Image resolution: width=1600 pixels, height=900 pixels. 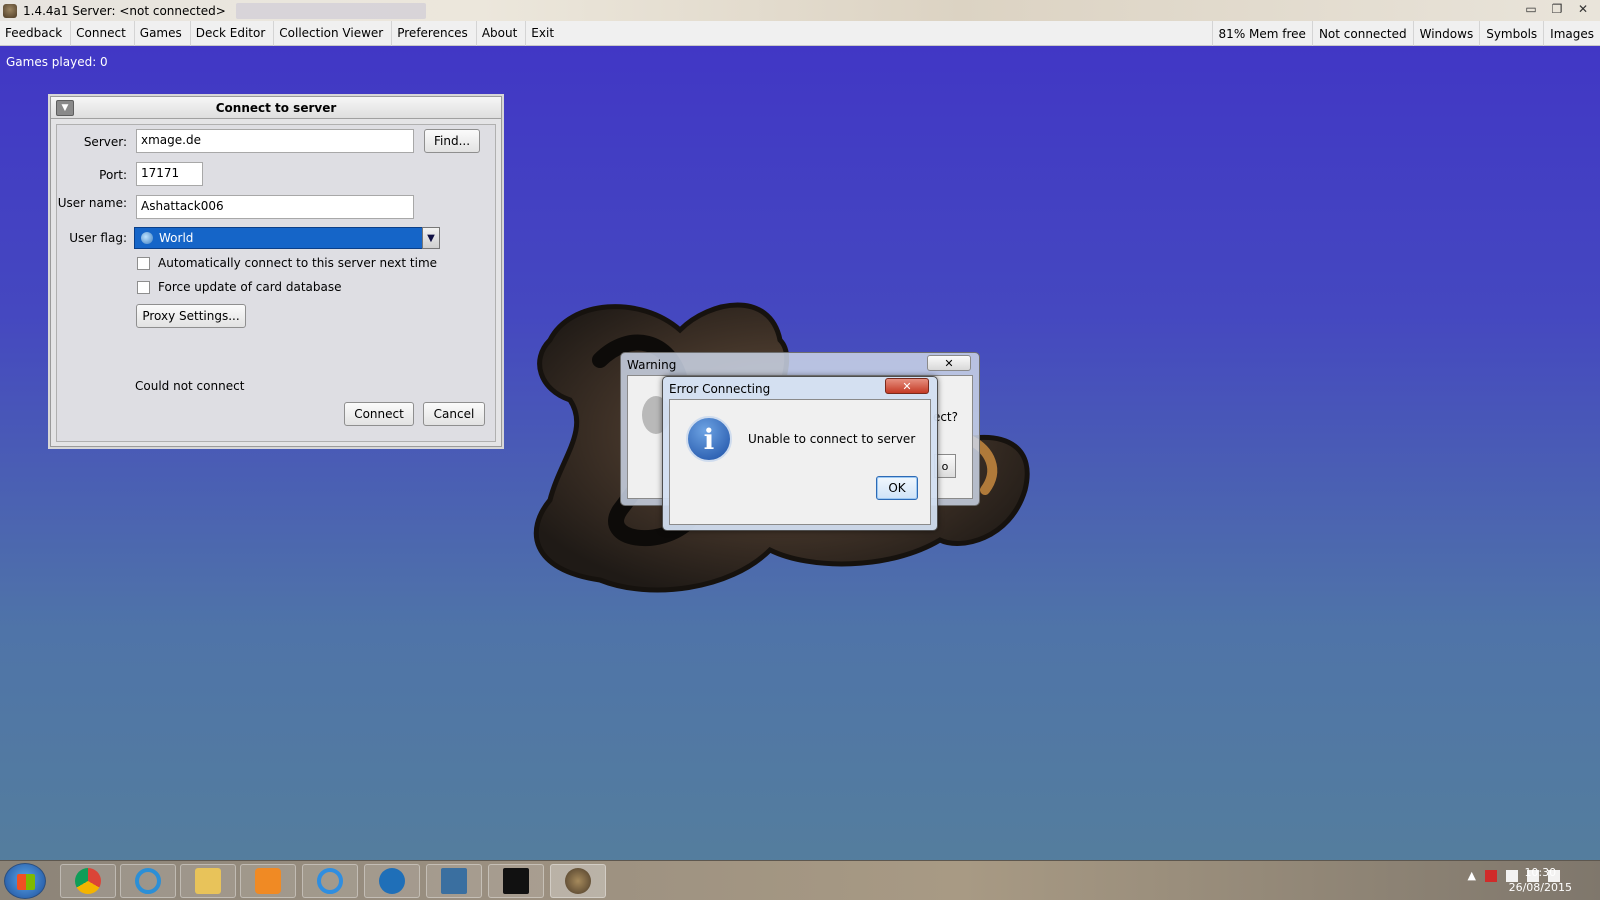 I want to click on cmd-icon, so click(x=516, y=881).